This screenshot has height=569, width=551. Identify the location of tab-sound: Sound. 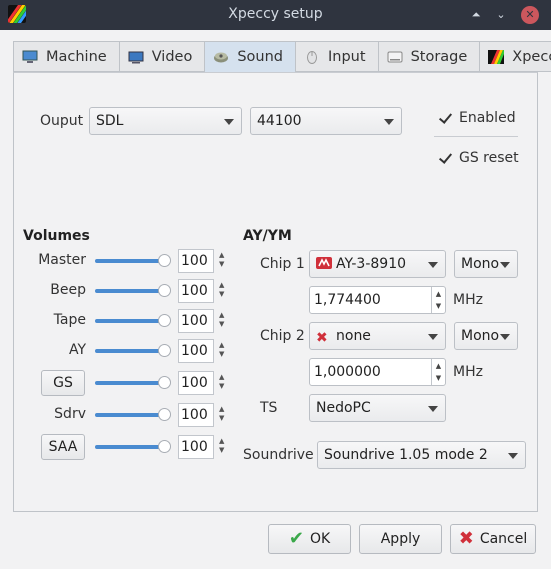
(250, 57).